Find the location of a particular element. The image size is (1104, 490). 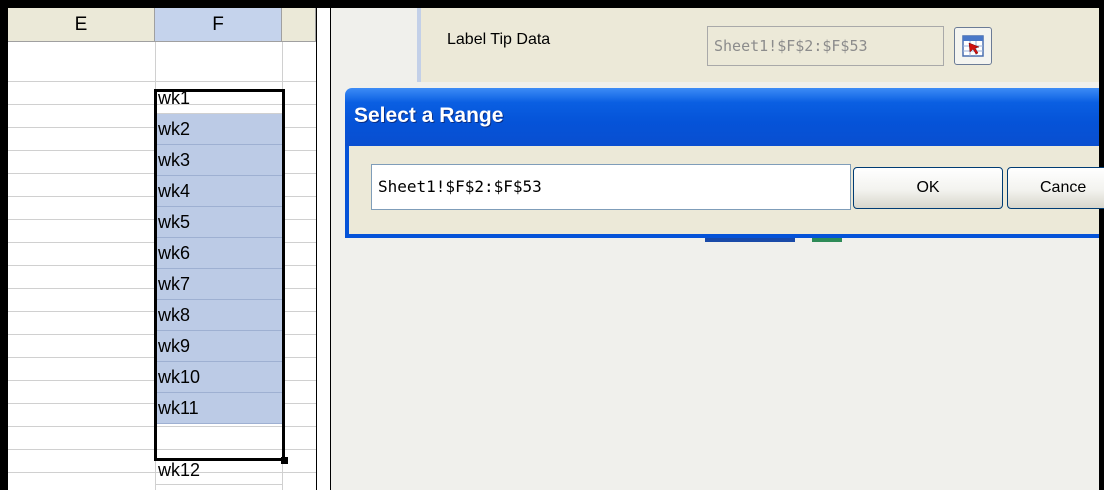

cell-f-wk5: wk5 is located at coordinates (219, 222).